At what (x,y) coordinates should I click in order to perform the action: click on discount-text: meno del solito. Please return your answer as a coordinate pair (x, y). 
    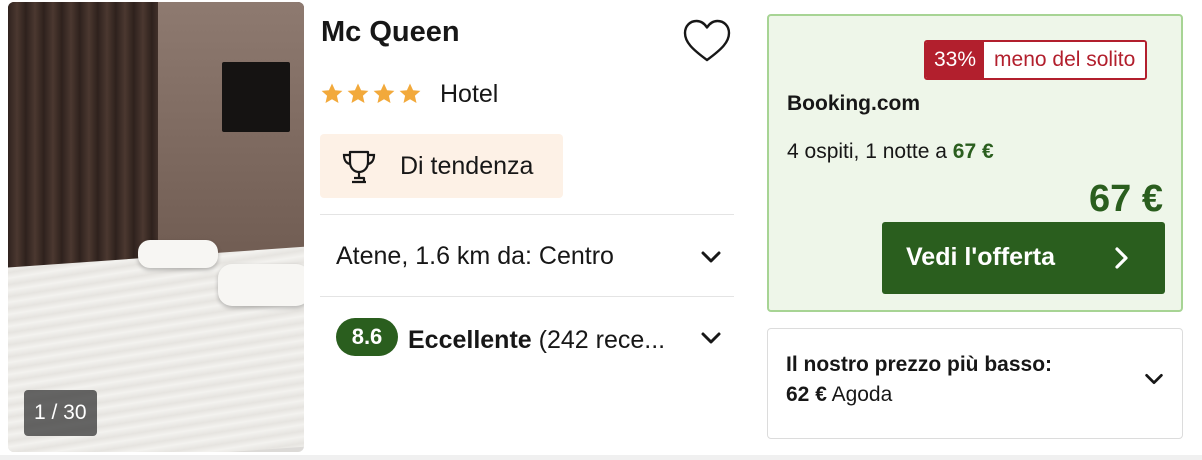
    Looking at the image, I should click on (1065, 60).